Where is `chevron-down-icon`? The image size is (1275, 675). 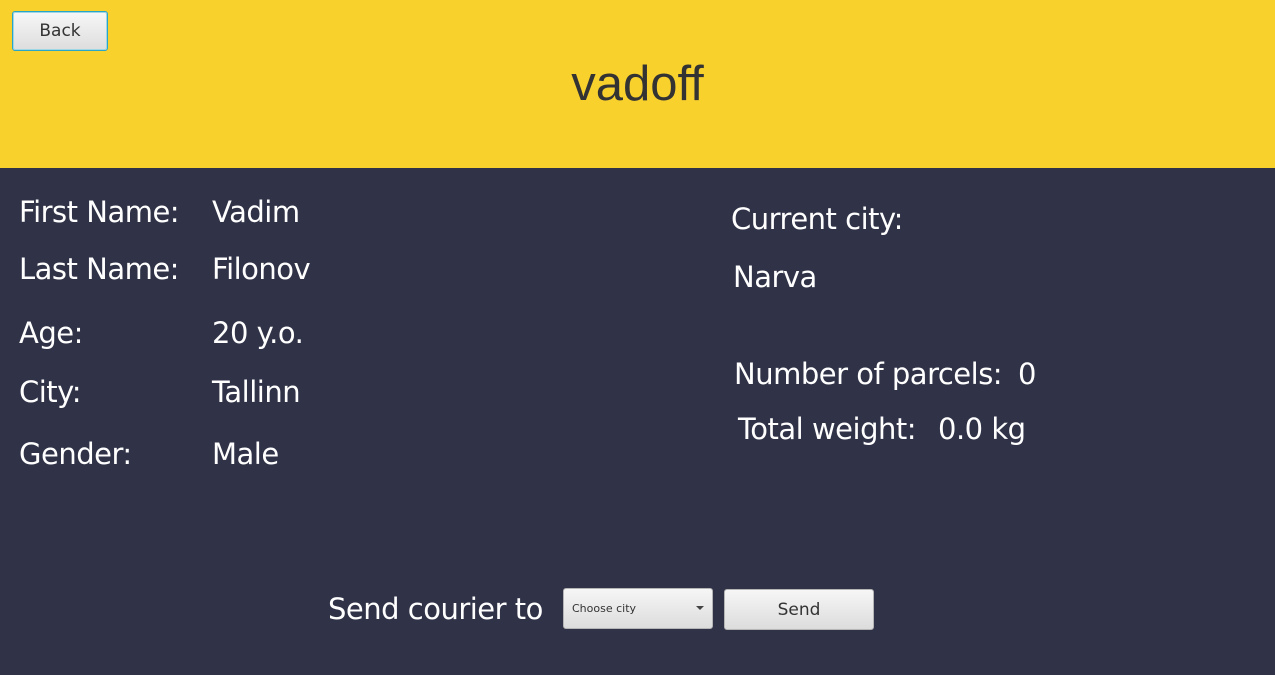
chevron-down-icon is located at coordinates (700, 608).